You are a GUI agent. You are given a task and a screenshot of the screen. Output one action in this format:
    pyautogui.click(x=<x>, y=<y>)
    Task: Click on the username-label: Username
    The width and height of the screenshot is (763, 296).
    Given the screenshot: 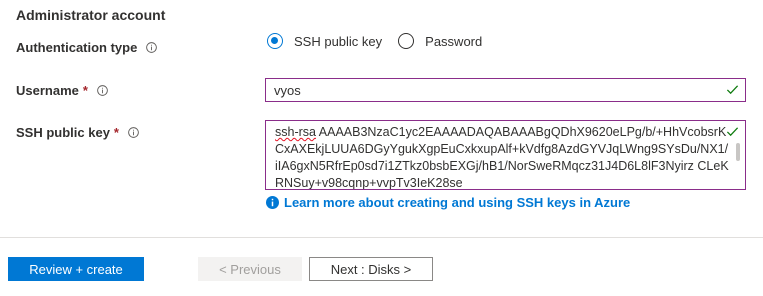 What is the action you would take?
    pyautogui.click(x=47, y=90)
    